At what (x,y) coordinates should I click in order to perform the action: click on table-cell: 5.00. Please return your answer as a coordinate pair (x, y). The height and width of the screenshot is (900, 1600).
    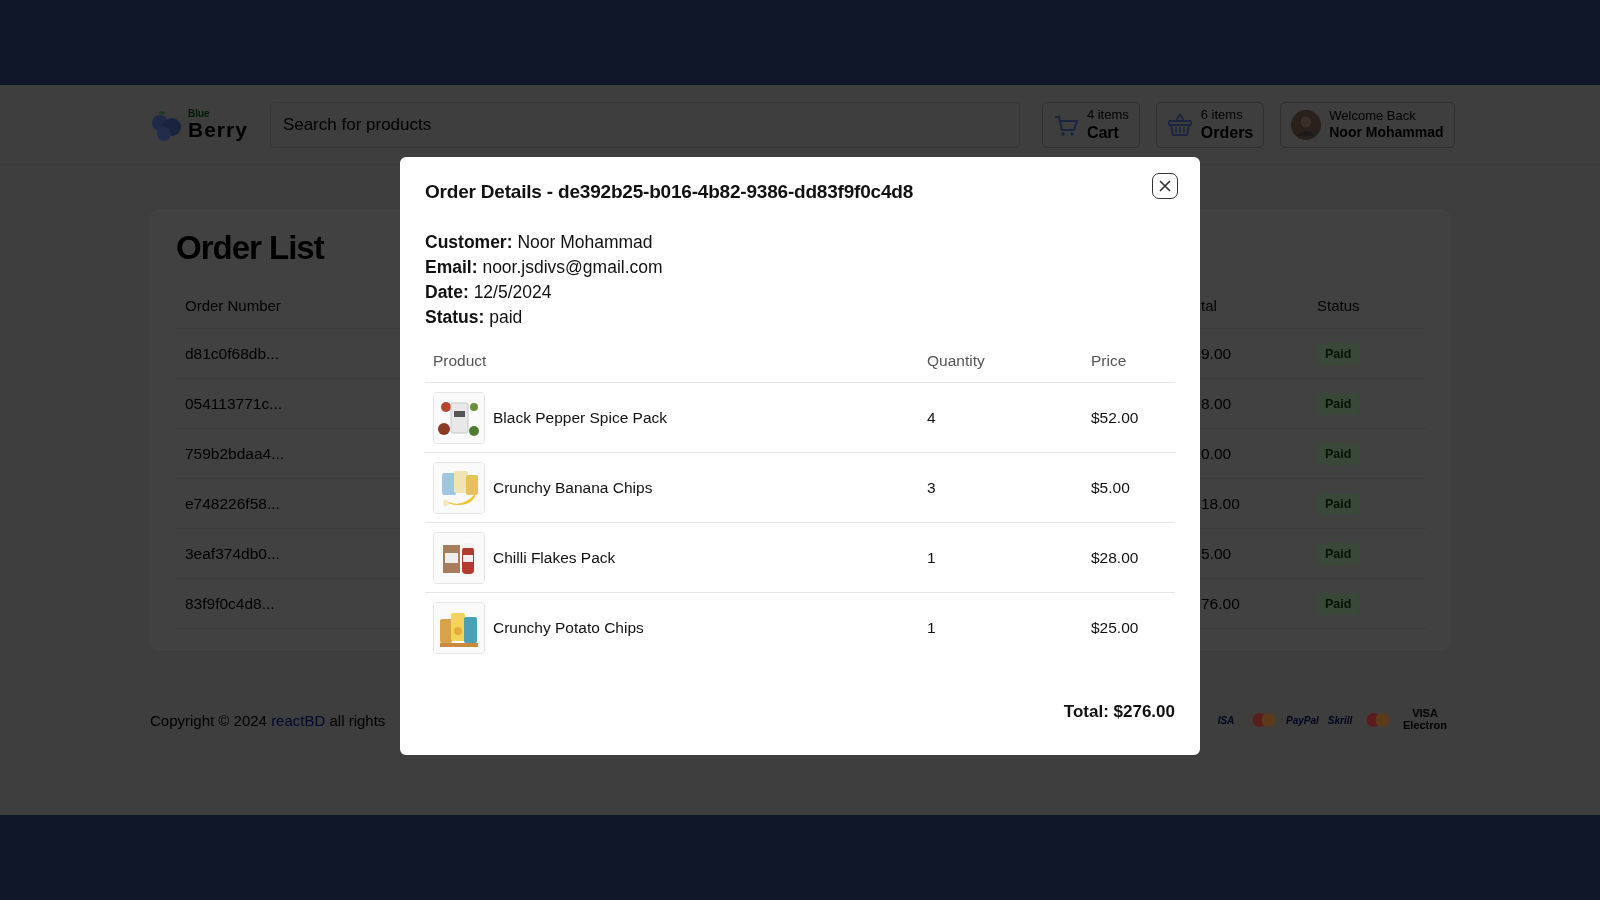
    Looking at the image, I should click on (1254, 554).